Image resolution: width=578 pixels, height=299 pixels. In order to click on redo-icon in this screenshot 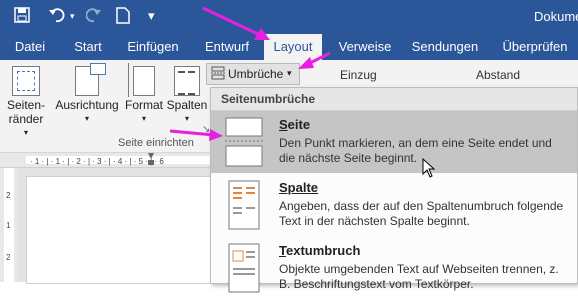, I will do `click(93, 17)`.